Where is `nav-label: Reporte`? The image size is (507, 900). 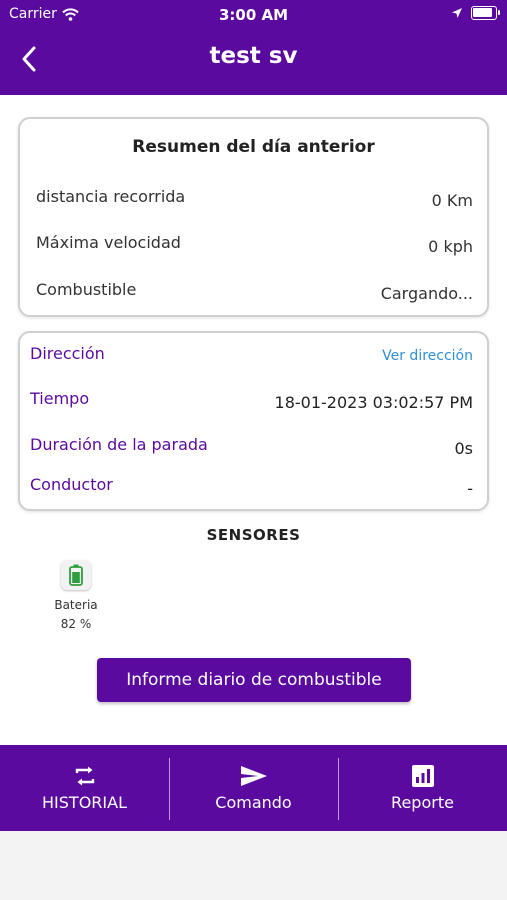
nav-label: Reporte is located at coordinates (422, 802).